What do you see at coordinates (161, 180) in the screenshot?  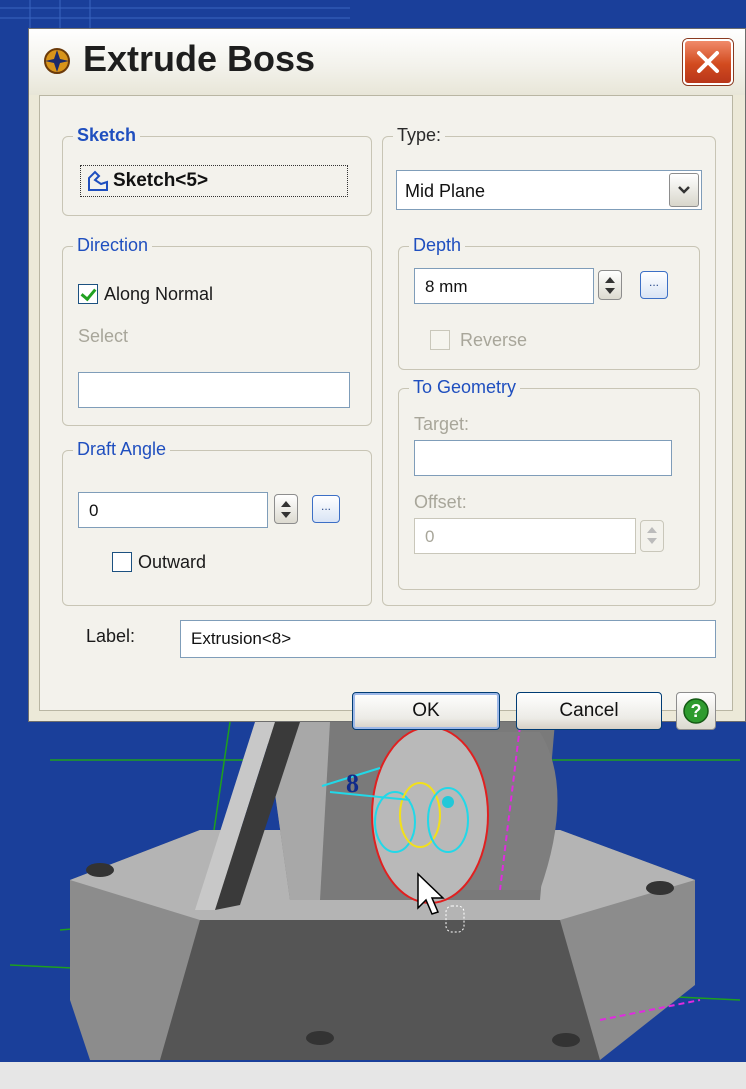 I see `sketch-value: Sketch<5>` at bounding box center [161, 180].